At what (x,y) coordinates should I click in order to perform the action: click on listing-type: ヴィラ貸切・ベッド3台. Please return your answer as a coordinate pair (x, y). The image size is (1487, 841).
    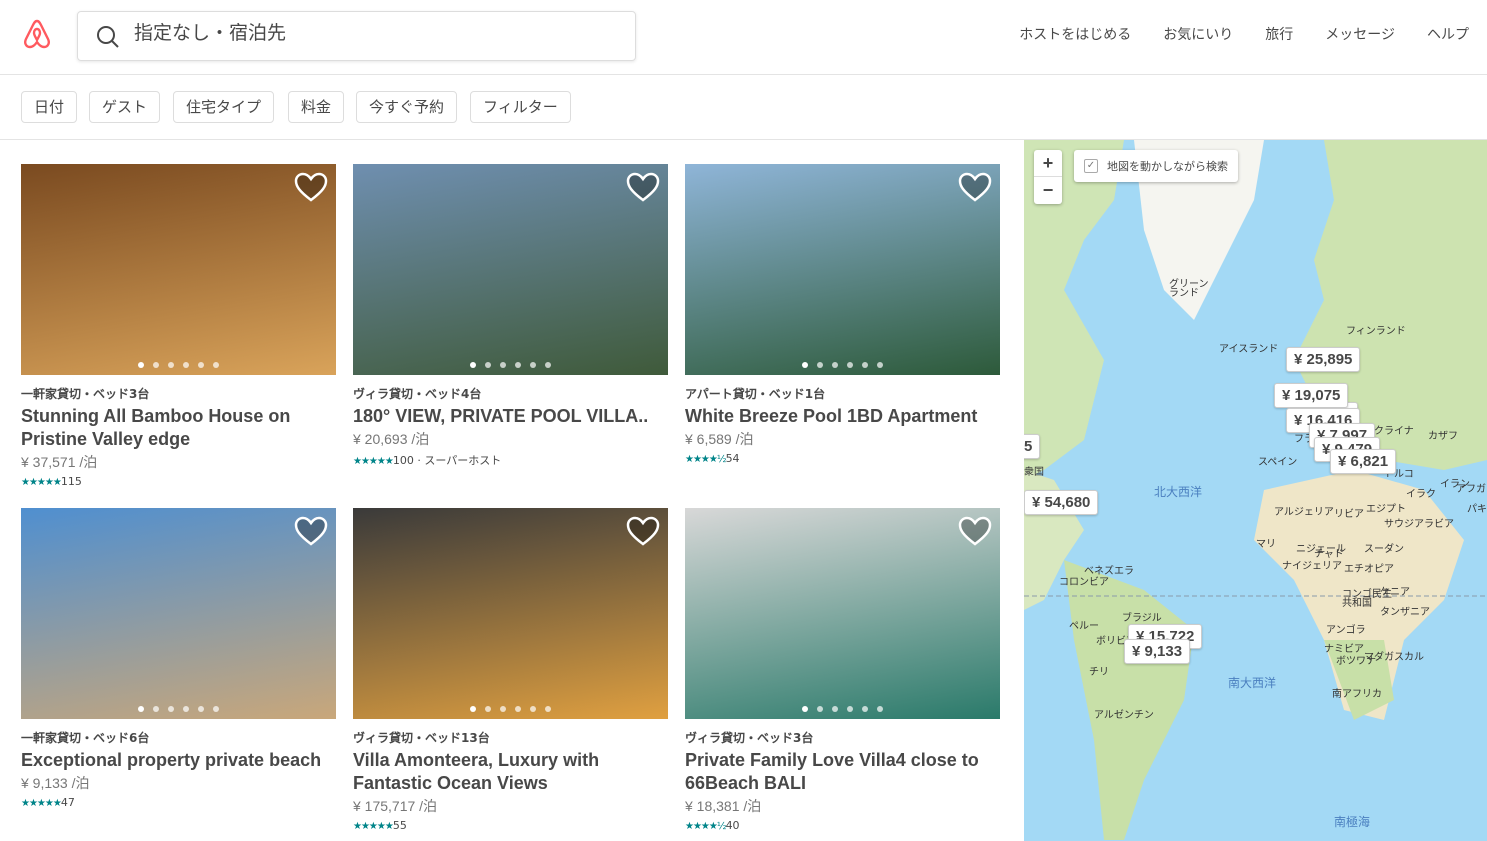
    Looking at the image, I should click on (749, 738).